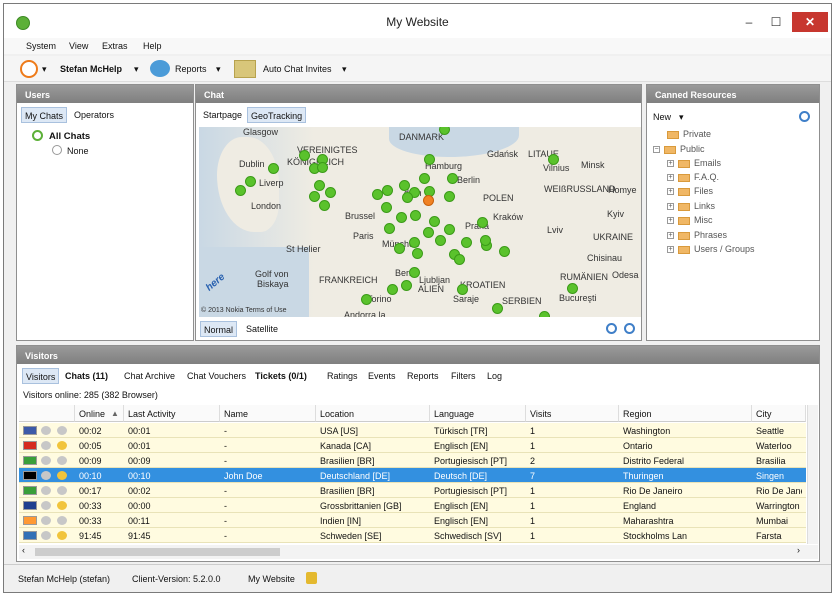 The image size is (835, 596). I want to click on map-mode-satellite: Satellite, so click(262, 329).